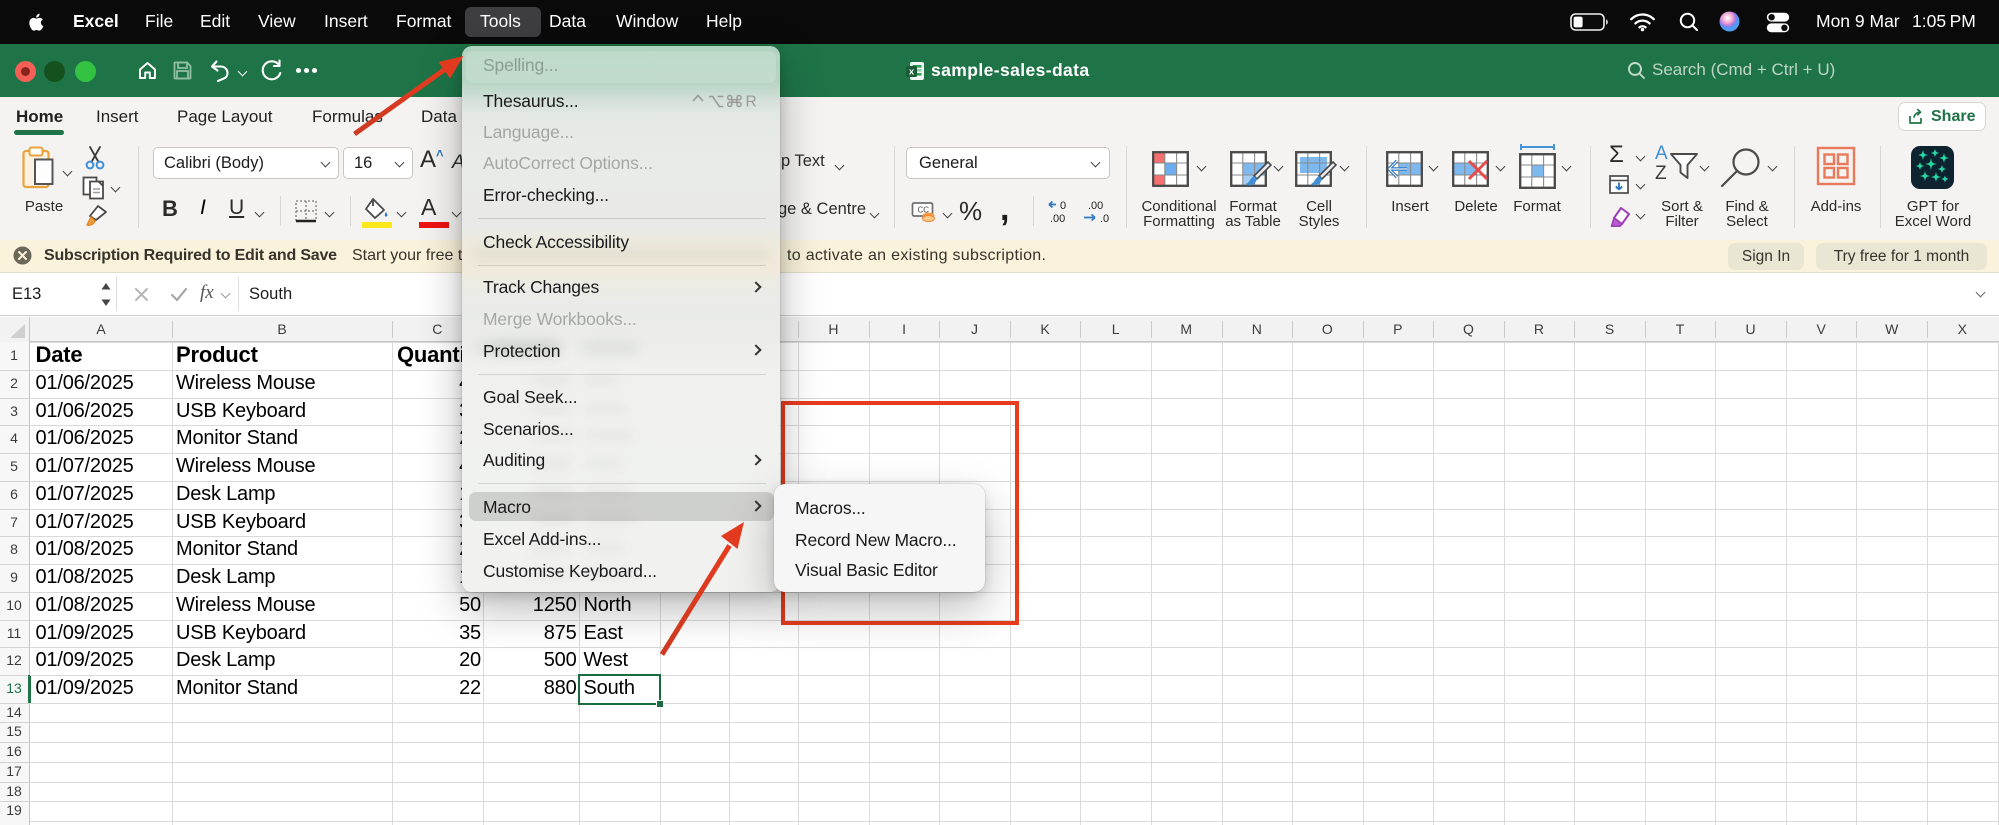  What do you see at coordinates (1063, 206) in the screenshot?
I see `svg-text: 0` at bounding box center [1063, 206].